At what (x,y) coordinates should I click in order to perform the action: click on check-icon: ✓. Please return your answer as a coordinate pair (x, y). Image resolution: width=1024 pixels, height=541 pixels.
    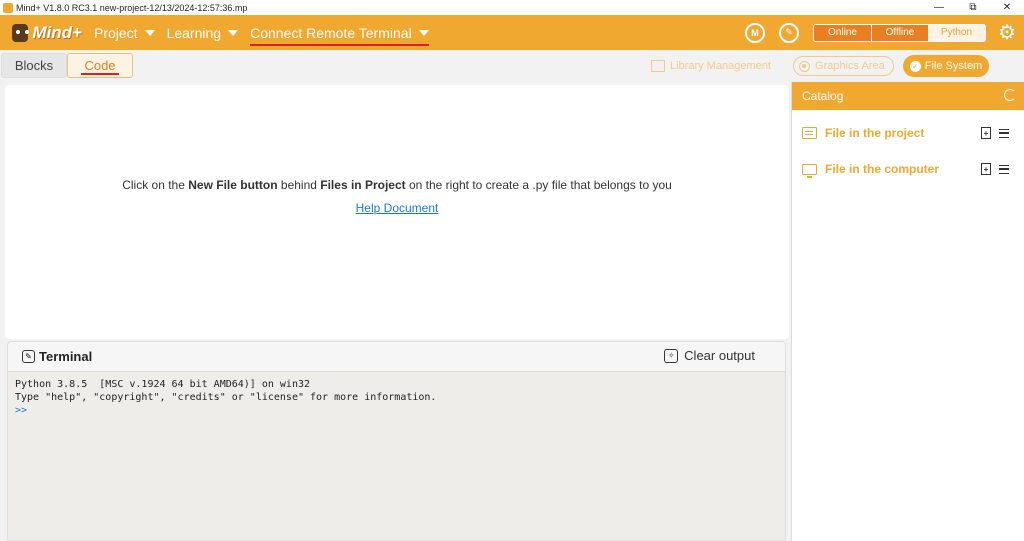
    Looking at the image, I should click on (915, 66).